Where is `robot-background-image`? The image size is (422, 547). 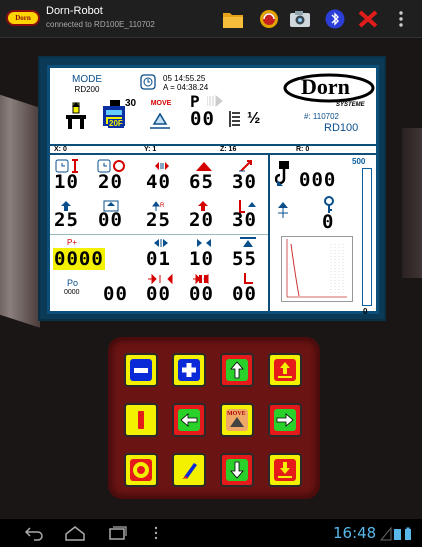 robot-background-image is located at coordinates (20, 208).